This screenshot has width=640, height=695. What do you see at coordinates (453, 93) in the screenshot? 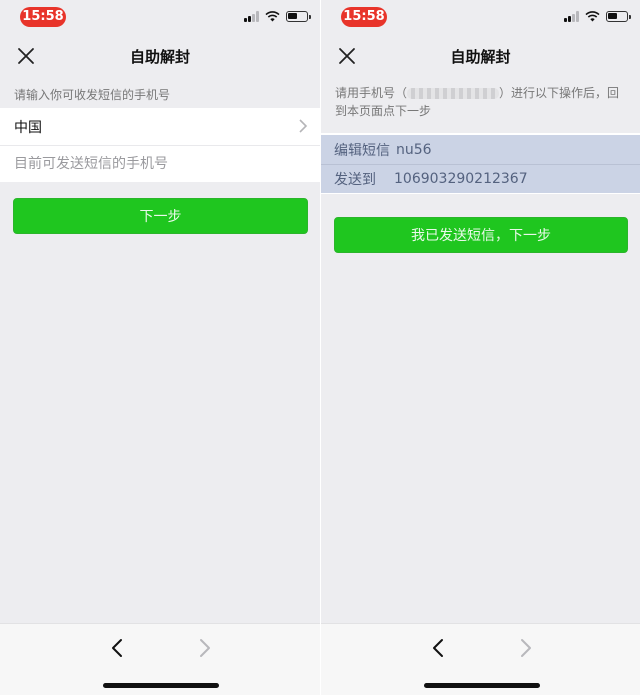
I see `masked-phone-number` at bounding box center [453, 93].